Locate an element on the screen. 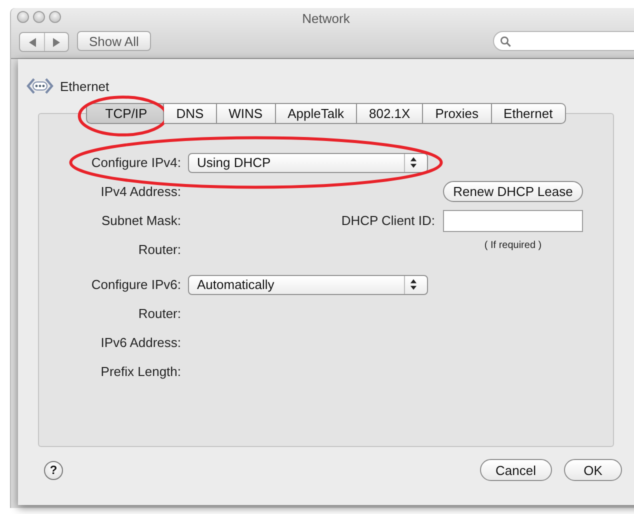 This screenshot has height=514, width=634. window-title: Network is located at coordinates (326, 18).